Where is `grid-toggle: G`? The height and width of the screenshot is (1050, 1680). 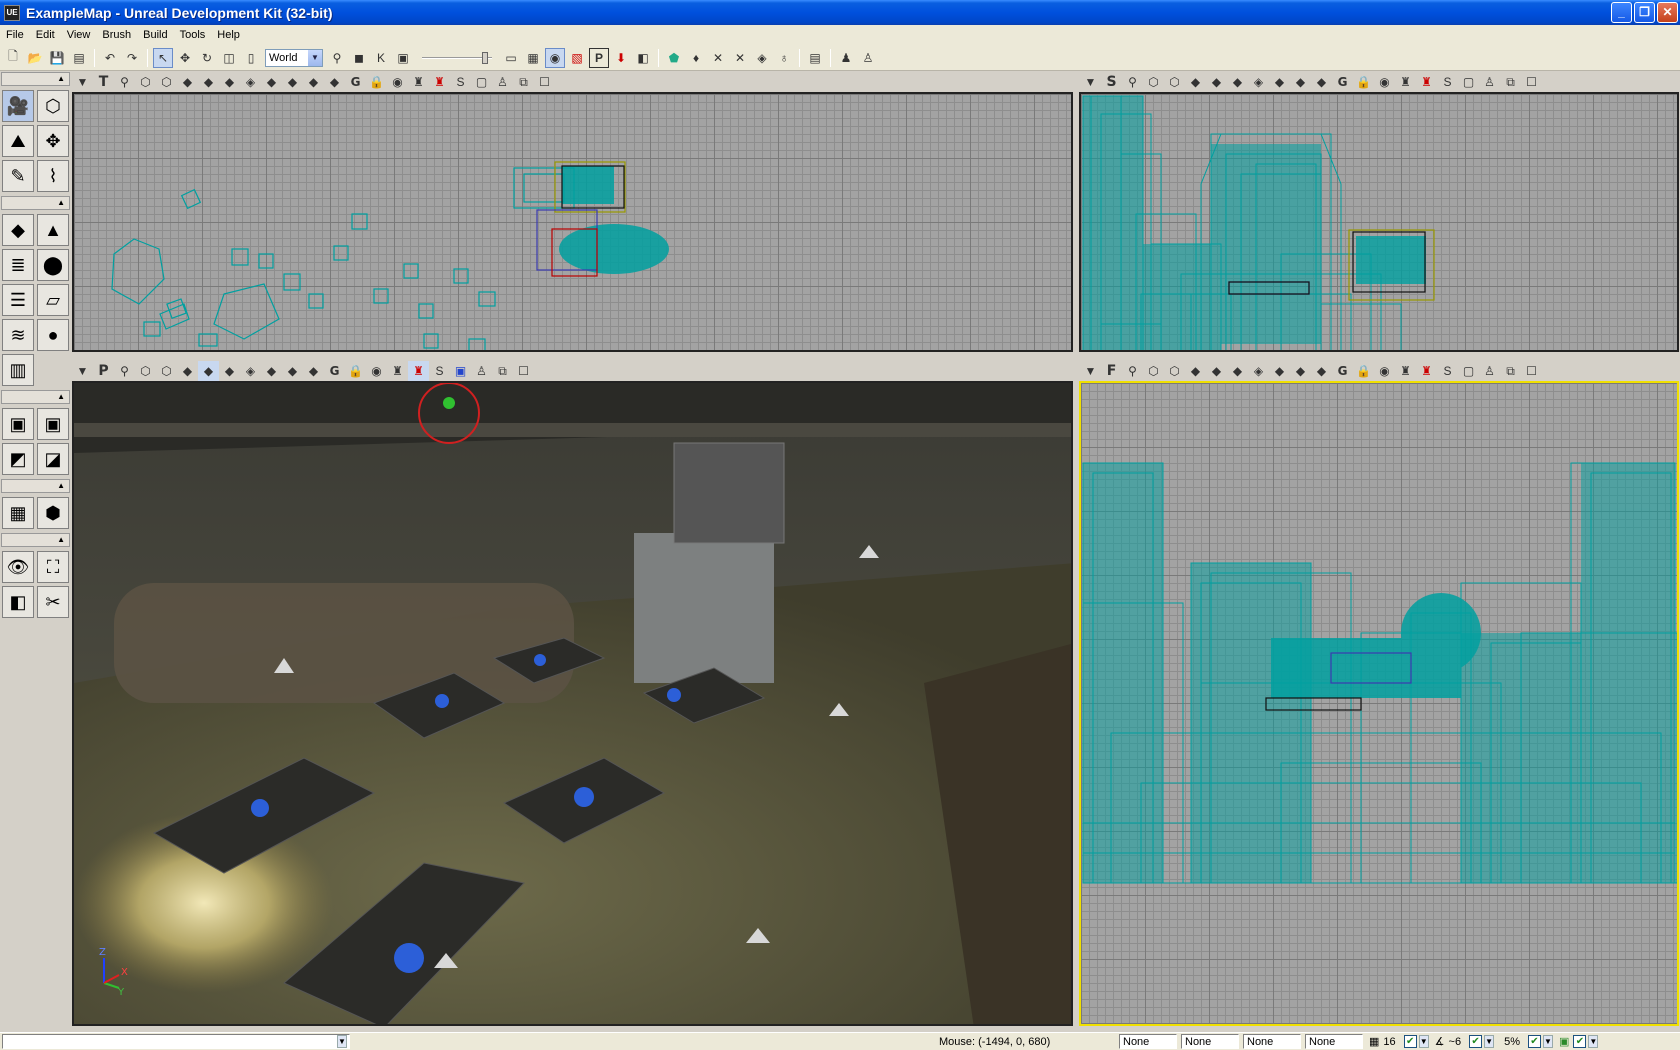 grid-toggle: G is located at coordinates (1342, 371).